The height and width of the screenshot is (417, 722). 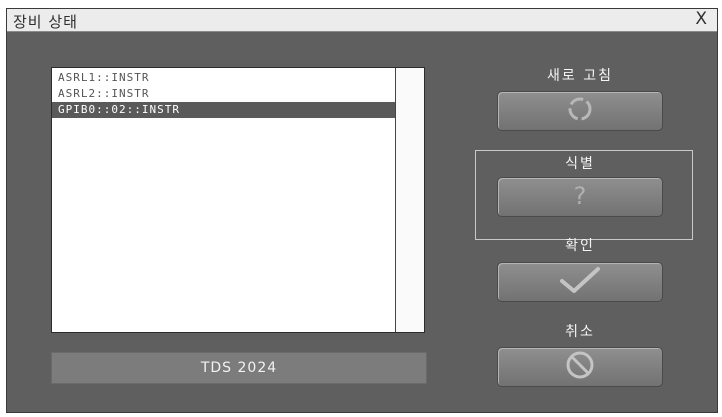 What do you see at coordinates (409, 200) in the screenshot?
I see `list-scrollbar` at bounding box center [409, 200].